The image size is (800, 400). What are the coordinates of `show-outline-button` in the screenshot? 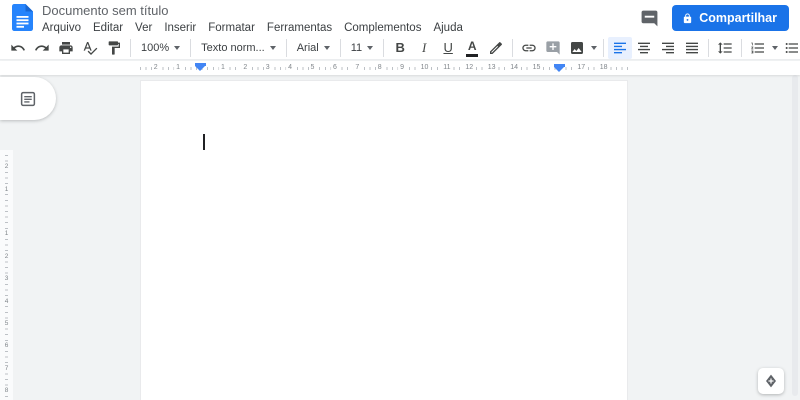 It's located at (28, 98).